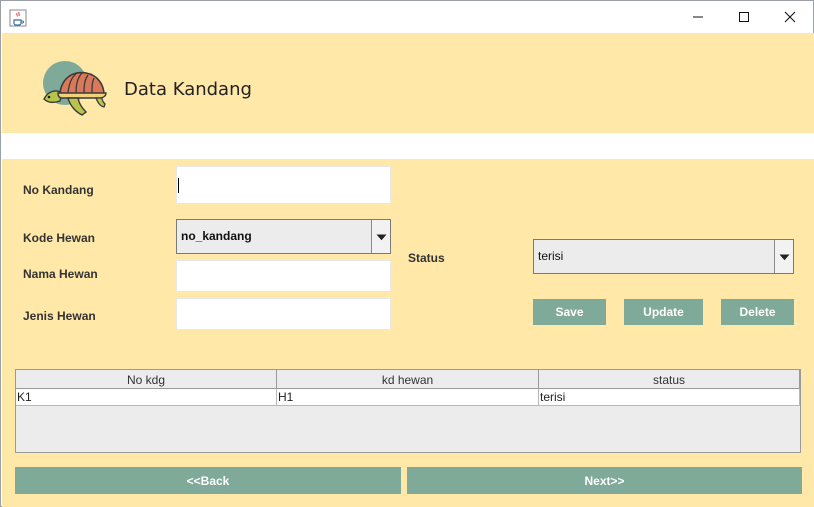 This screenshot has height=507, width=814. What do you see at coordinates (663, 256) in the screenshot?
I see `status-select: terisi` at bounding box center [663, 256].